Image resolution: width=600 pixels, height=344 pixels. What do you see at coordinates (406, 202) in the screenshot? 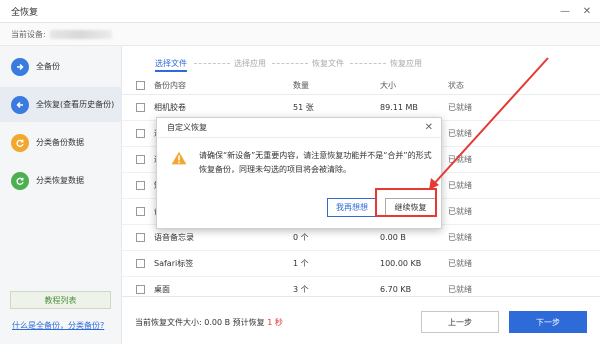
I see `highlight-box` at bounding box center [406, 202].